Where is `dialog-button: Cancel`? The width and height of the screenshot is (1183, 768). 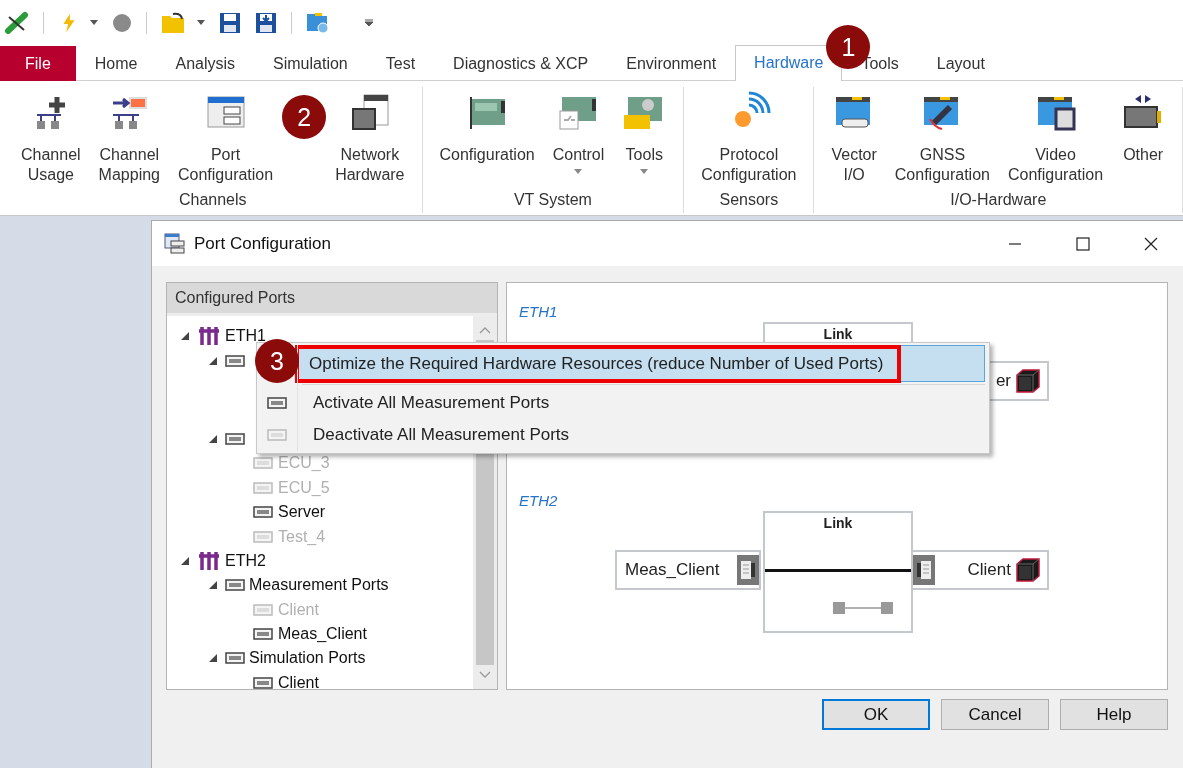
dialog-button: Cancel is located at coordinates (995, 714).